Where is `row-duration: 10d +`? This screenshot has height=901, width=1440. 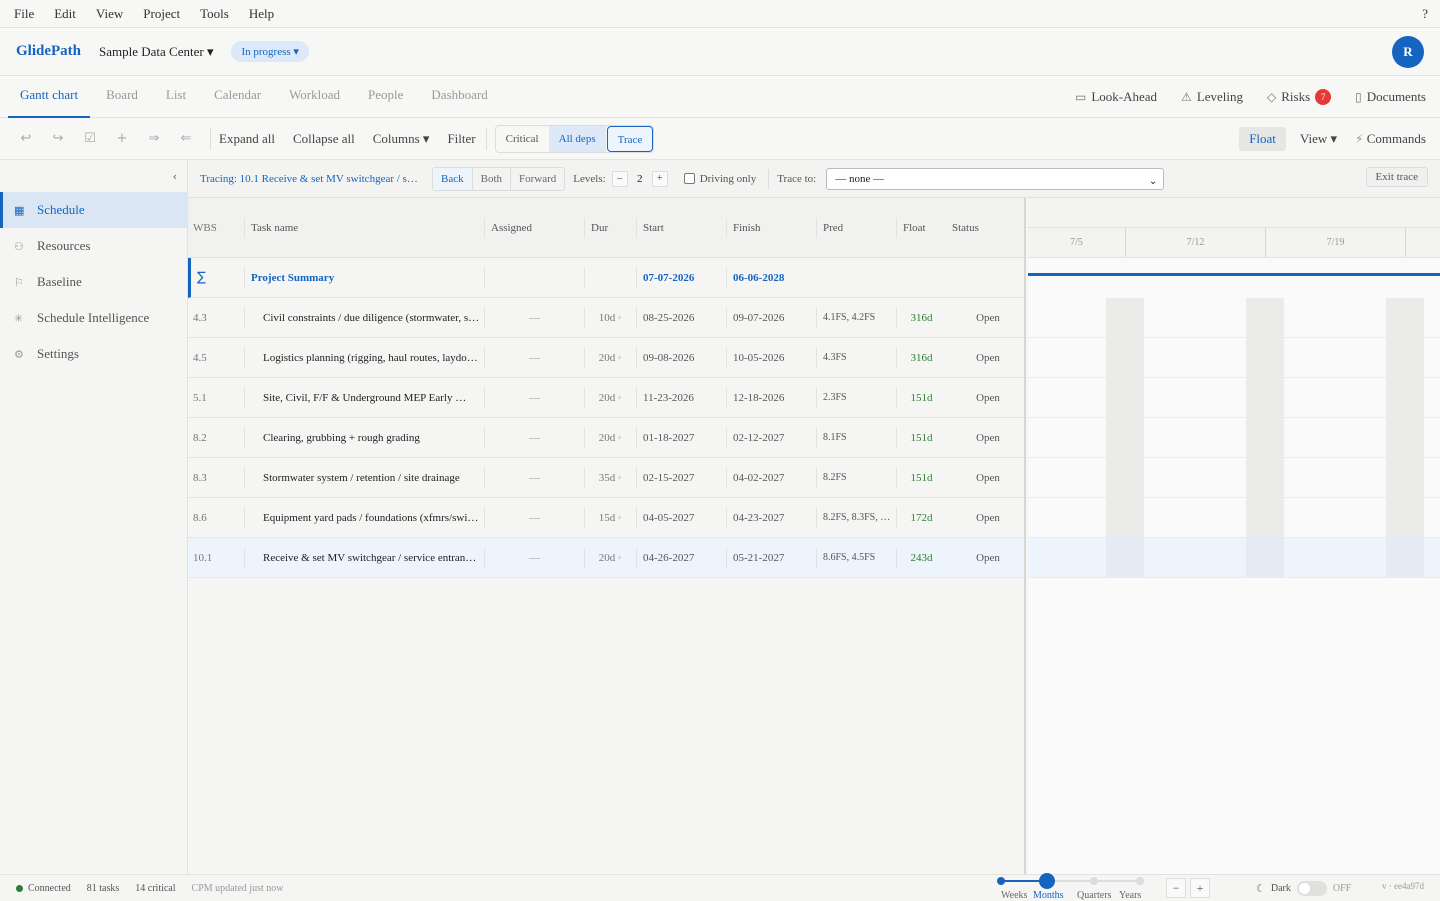 row-duration: 10d + is located at coordinates (610, 317).